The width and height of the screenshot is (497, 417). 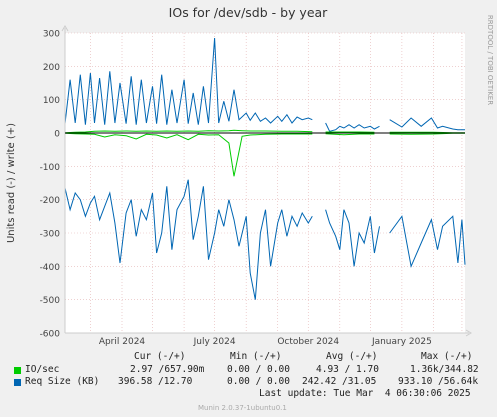 What do you see at coordinates (365, 393) in the screenshot?
I see `last-update: Last update: Tue Mar 4 06:30:06 2025` at bounding box center [365, 393].